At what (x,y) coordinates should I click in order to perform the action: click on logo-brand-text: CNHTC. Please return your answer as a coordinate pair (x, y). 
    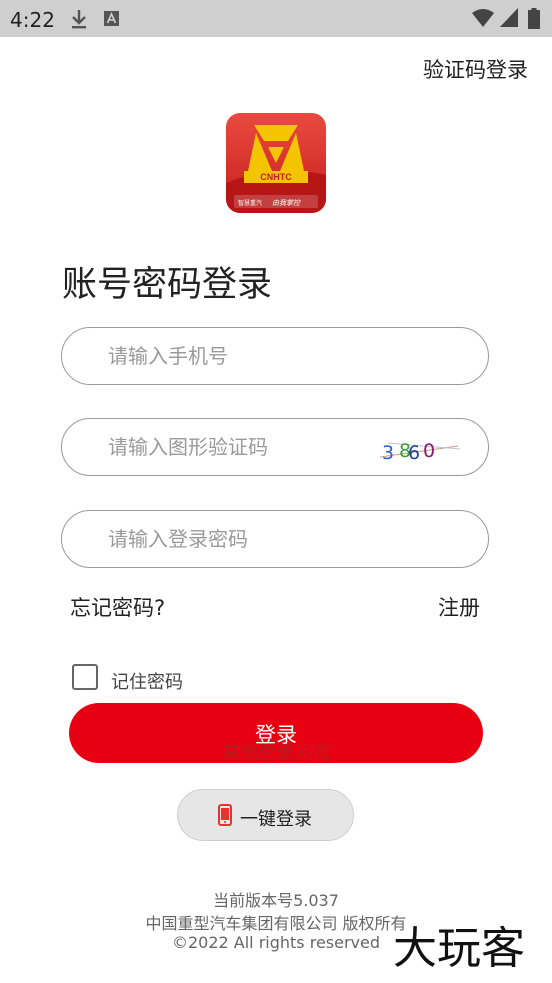
    Looking at the image, I should click on (276, 177).